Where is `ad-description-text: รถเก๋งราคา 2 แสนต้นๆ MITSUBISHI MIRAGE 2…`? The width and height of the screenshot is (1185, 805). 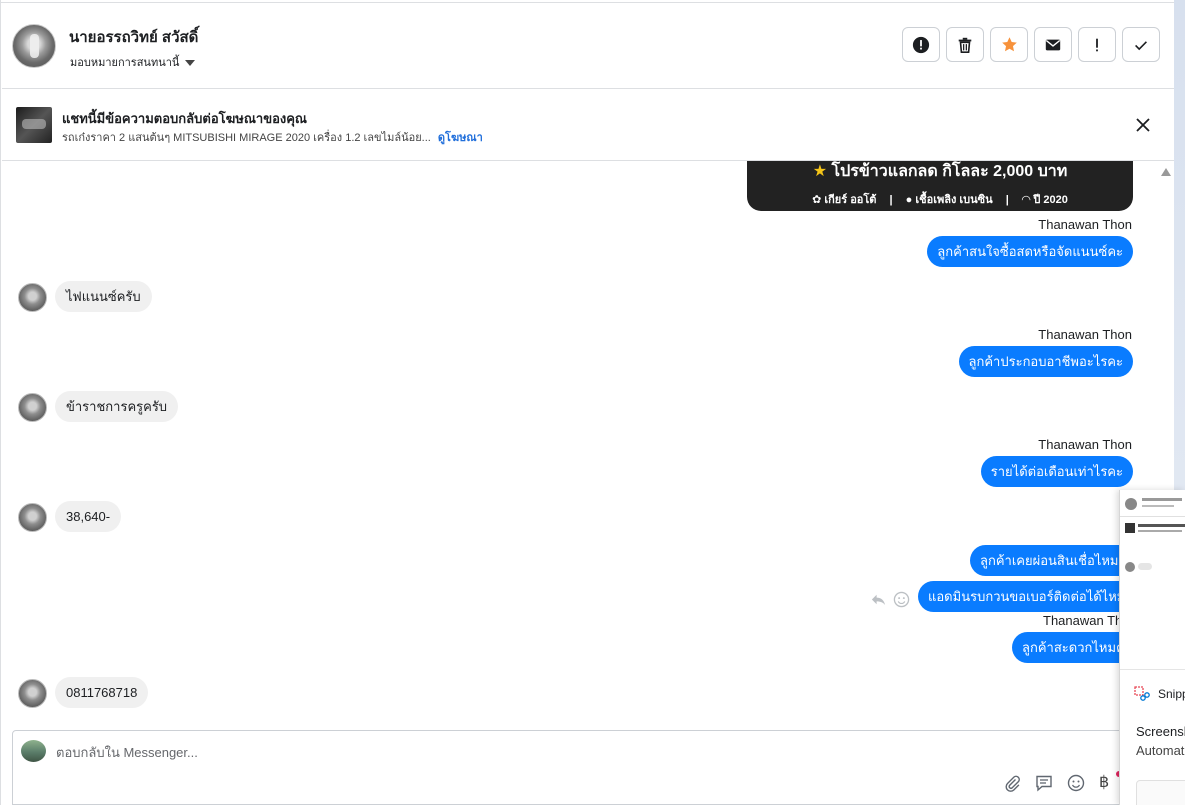 ad-description-text: รถเก๋งราคา 2 แสนต้นๆ MITSUBISHI MIRAGE 2… is located at coordinates (246, 138).